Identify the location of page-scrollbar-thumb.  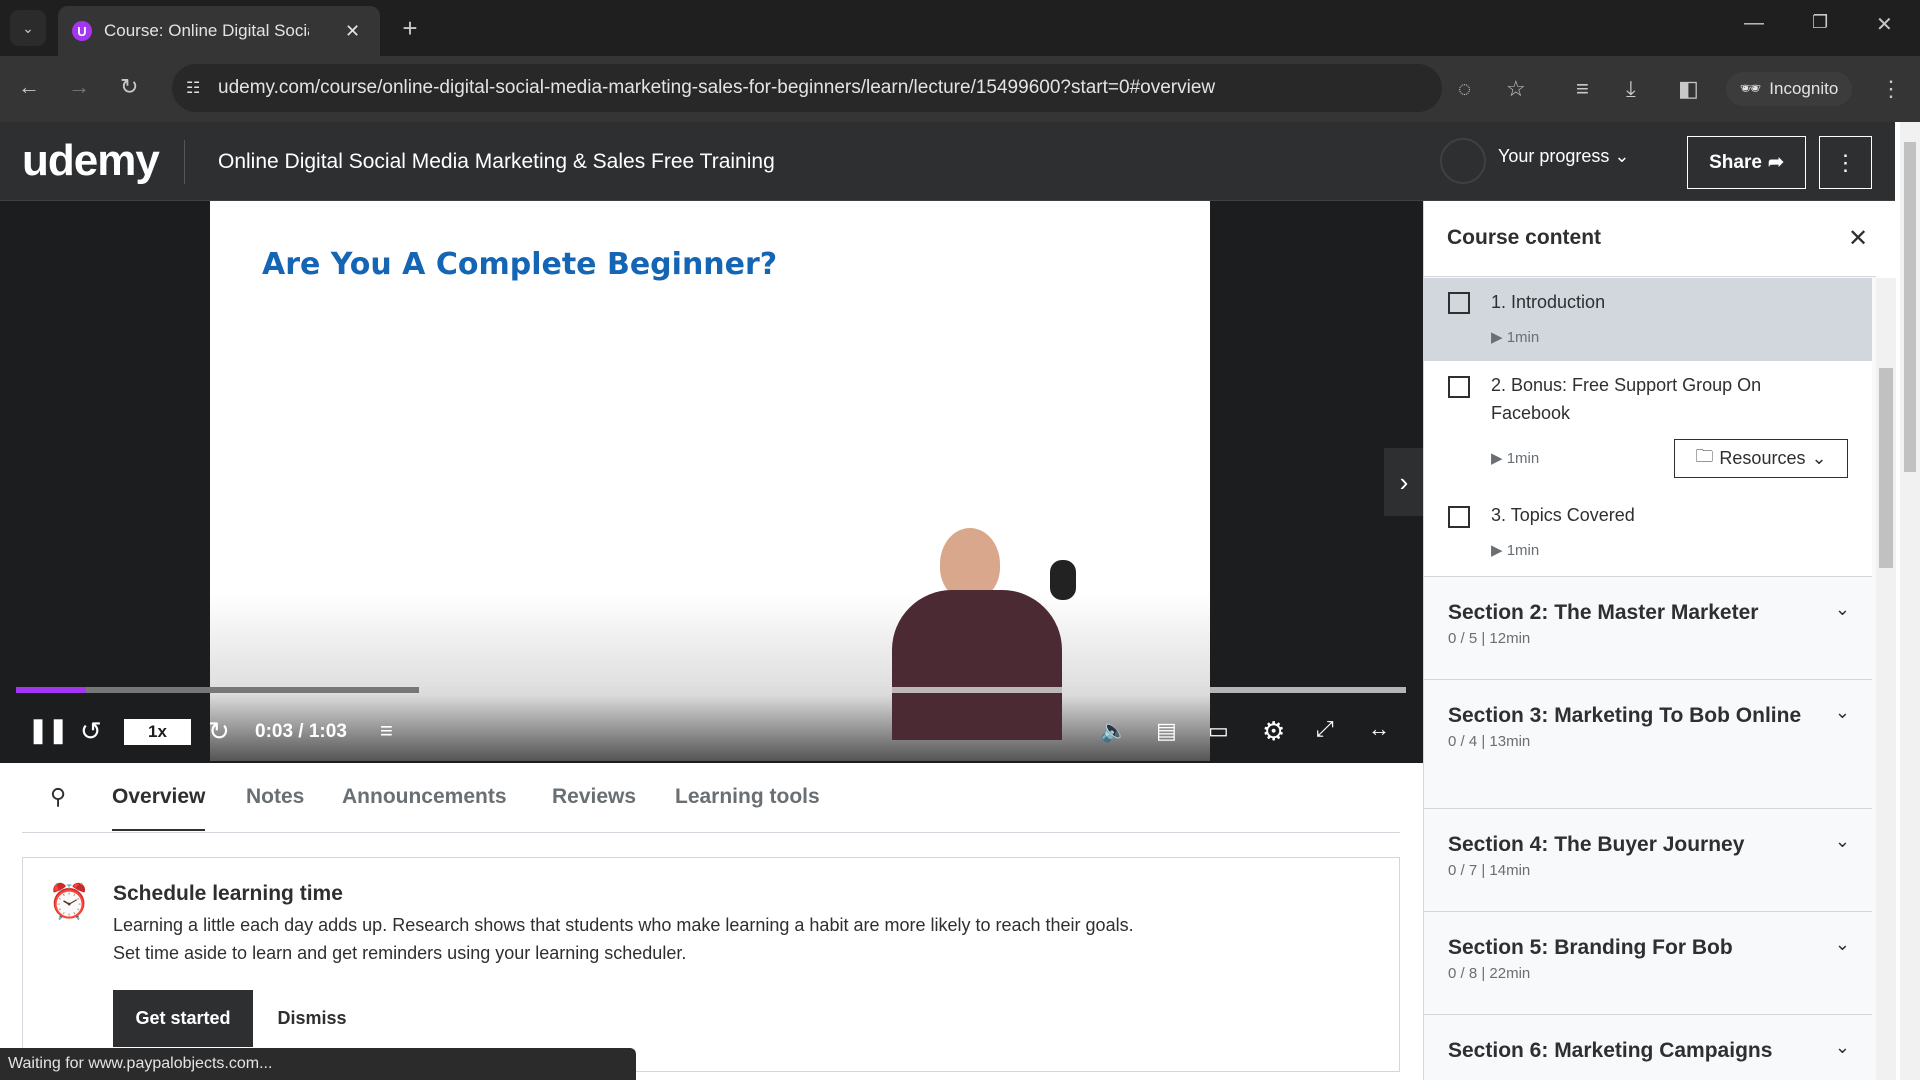
(1910, 307).